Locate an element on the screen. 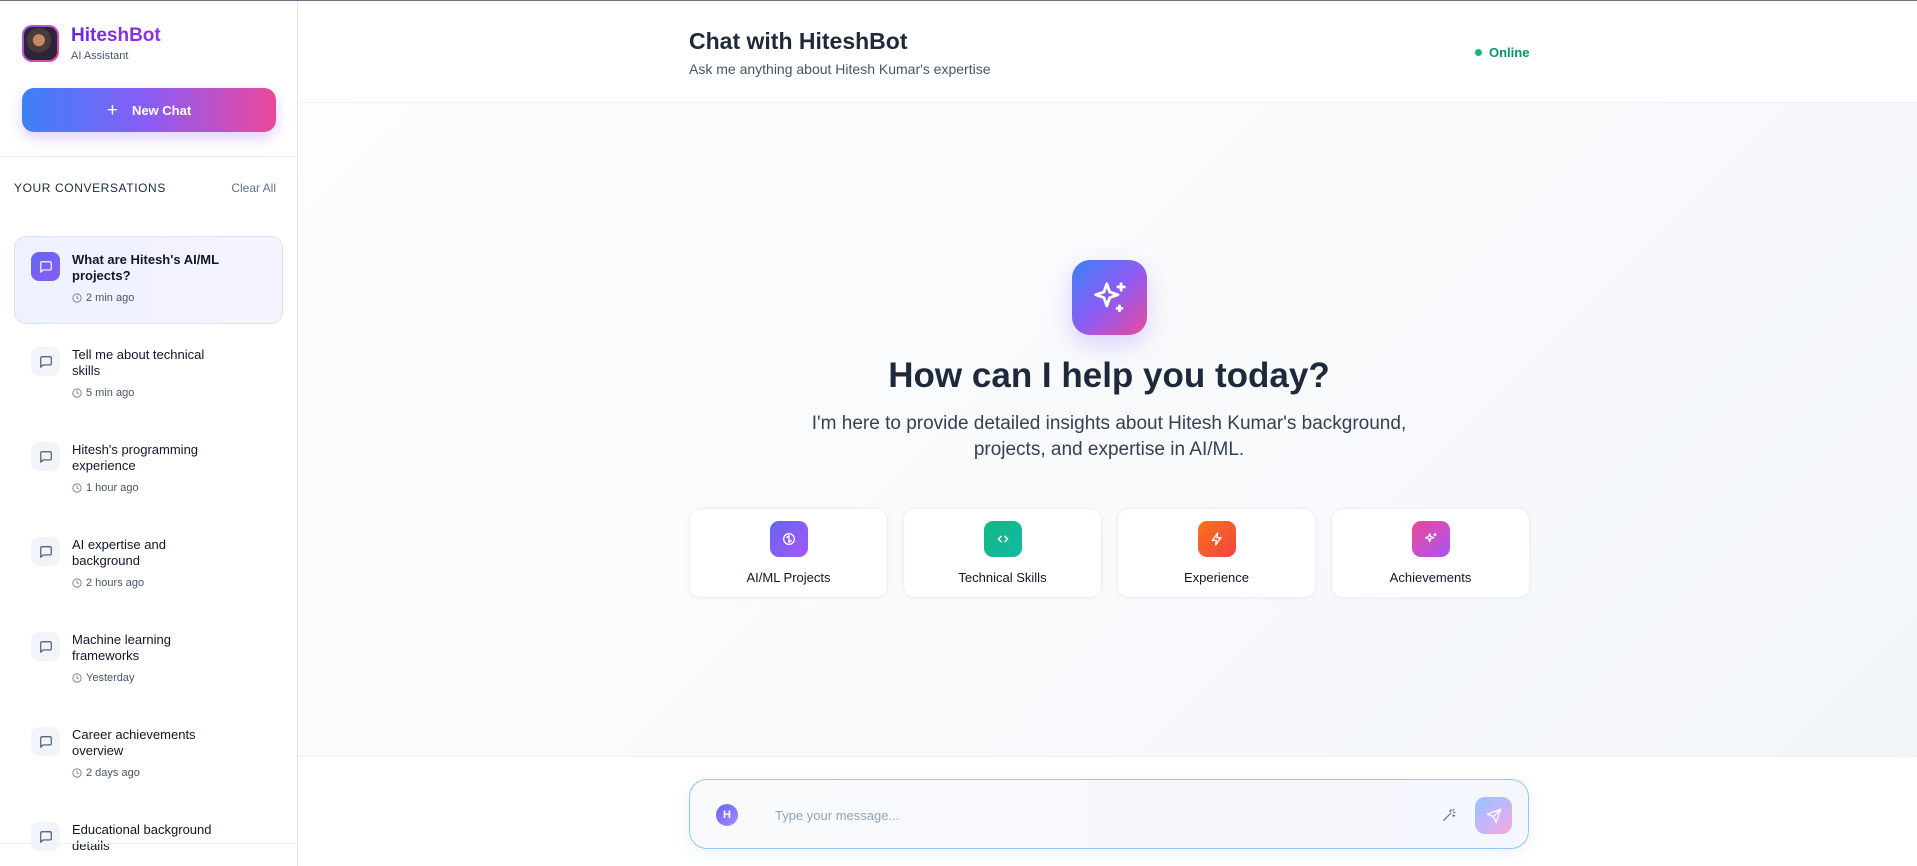  composer-area: H is located at coordinates (1107, 811).